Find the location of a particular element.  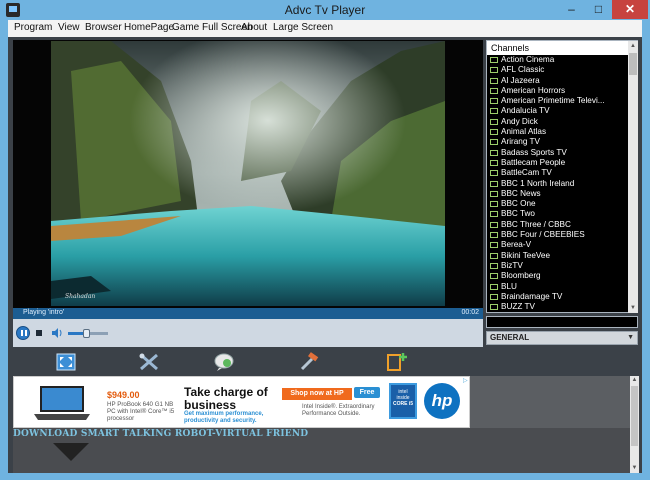

channel-item: Braindamage TV is located at coordinates (557, 297).